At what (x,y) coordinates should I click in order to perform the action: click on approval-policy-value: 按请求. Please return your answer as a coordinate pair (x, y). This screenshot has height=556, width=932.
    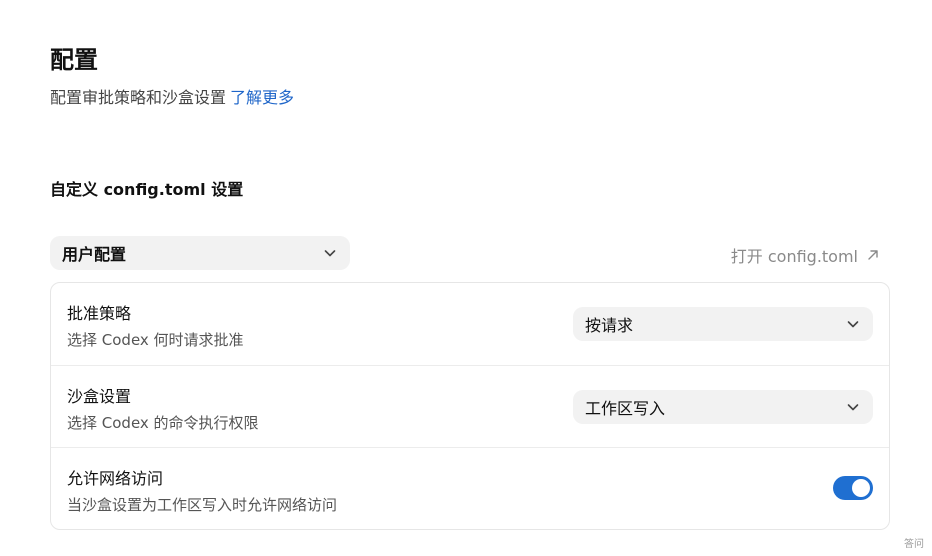
    Looking at the image, I should click on (609, 325).